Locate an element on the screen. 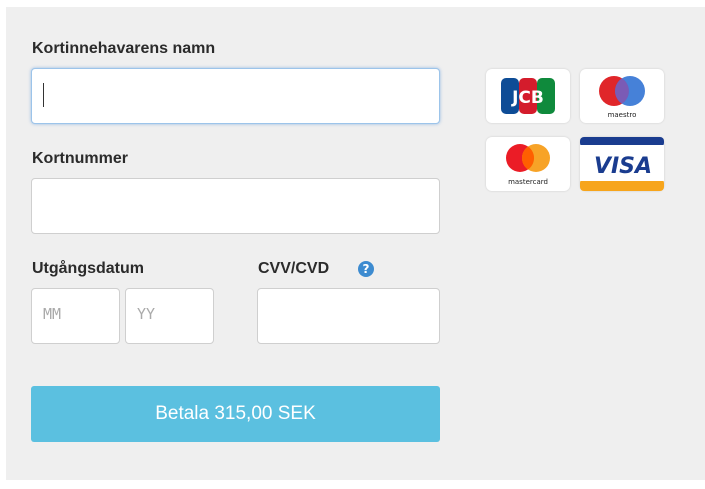 Image resolution: width=705 pixels, height=489 pixels. month-placeholder: MM is located at coordinates (52, 314).